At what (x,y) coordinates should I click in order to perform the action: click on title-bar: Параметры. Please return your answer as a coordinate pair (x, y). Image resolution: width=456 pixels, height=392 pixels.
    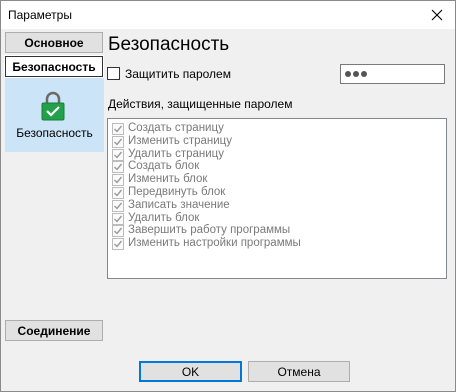
    Looking at the image, I should click on (228, 15).